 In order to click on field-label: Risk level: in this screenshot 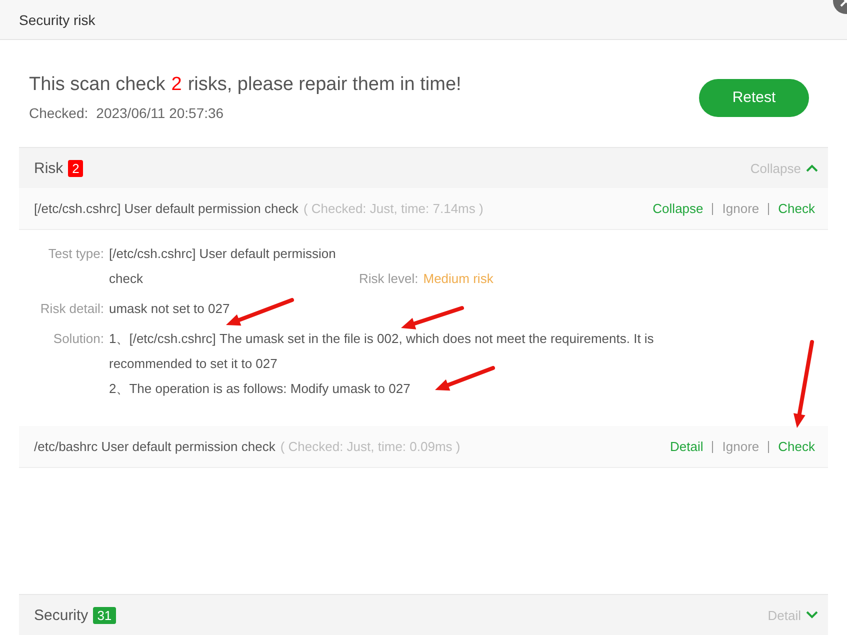, I will do `click(389, 279)`.